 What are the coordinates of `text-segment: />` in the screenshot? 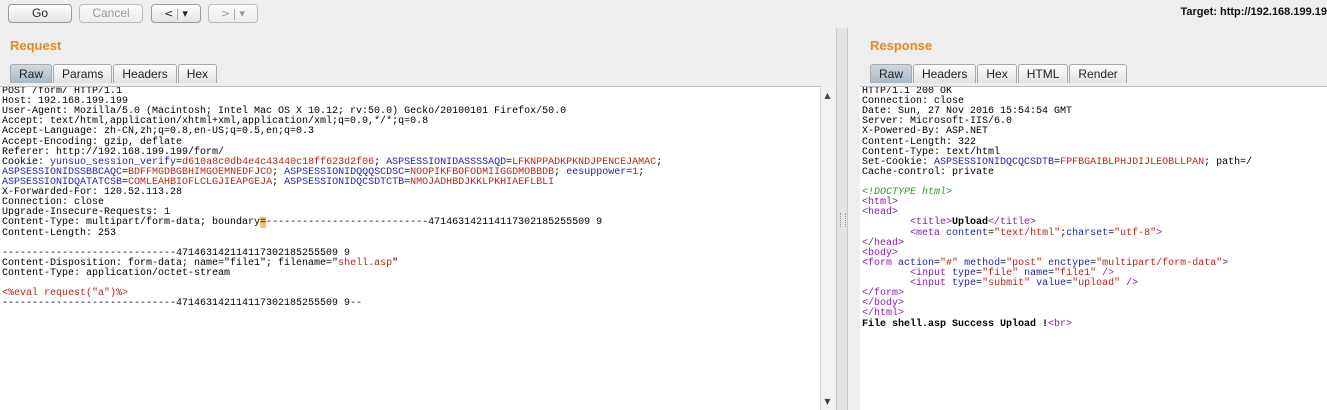 It's located at (1129, 284).